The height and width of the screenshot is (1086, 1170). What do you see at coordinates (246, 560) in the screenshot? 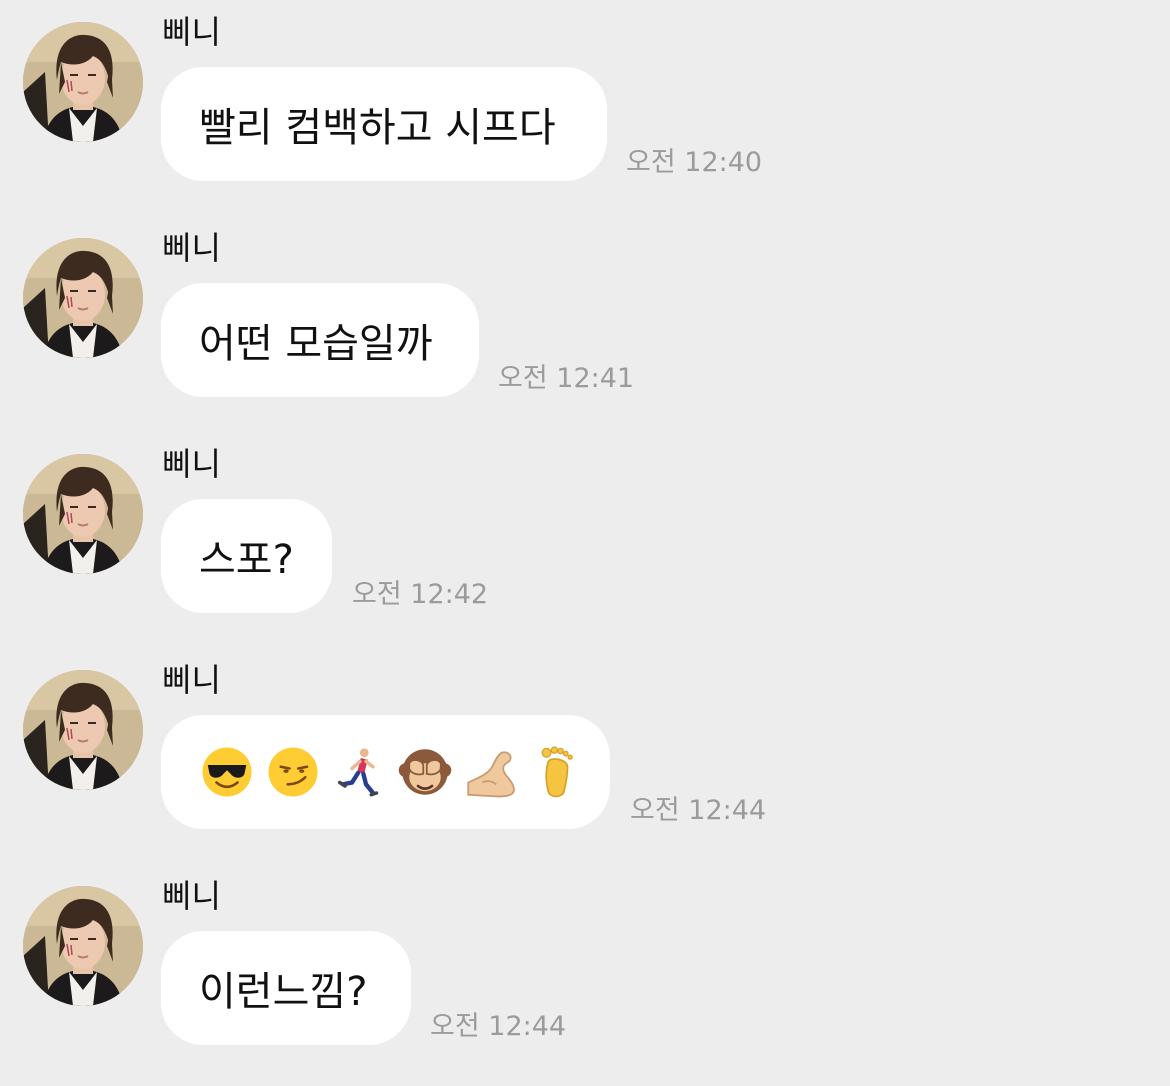
I see `message-text: 스포?` at bounding box center [246, 560].